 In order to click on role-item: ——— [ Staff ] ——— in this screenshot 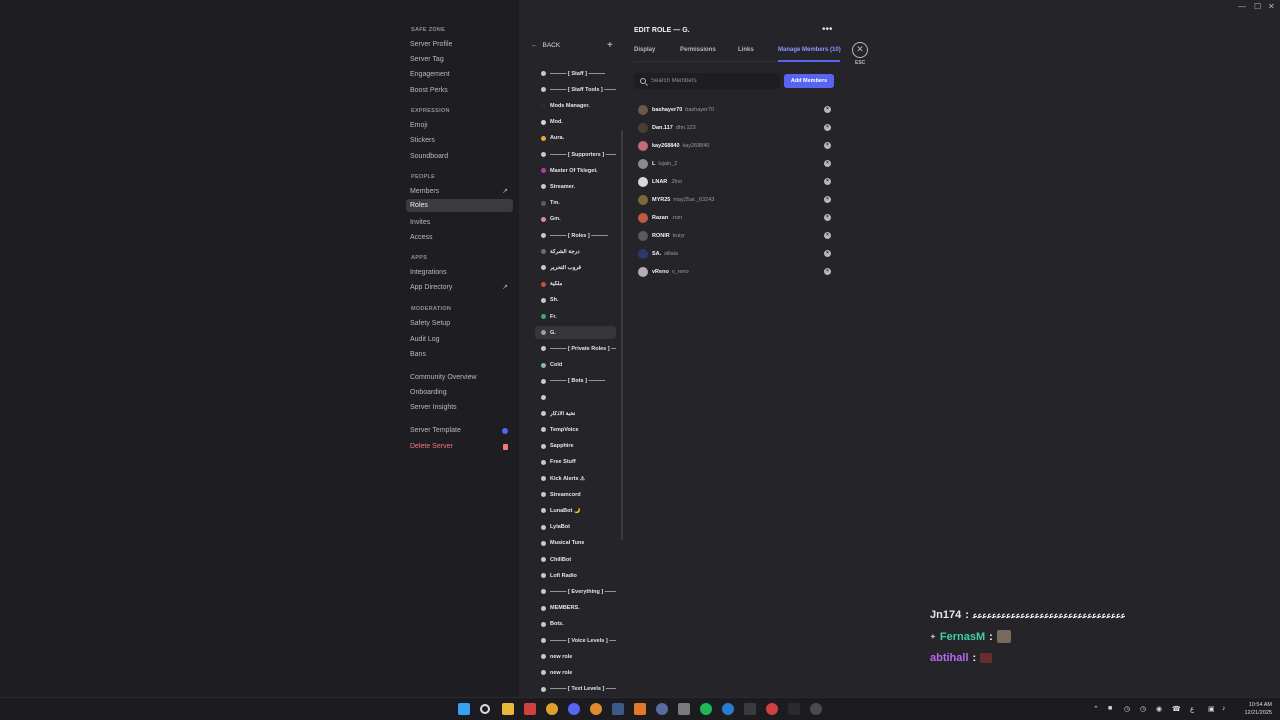, I will do `click(575, 73)`.